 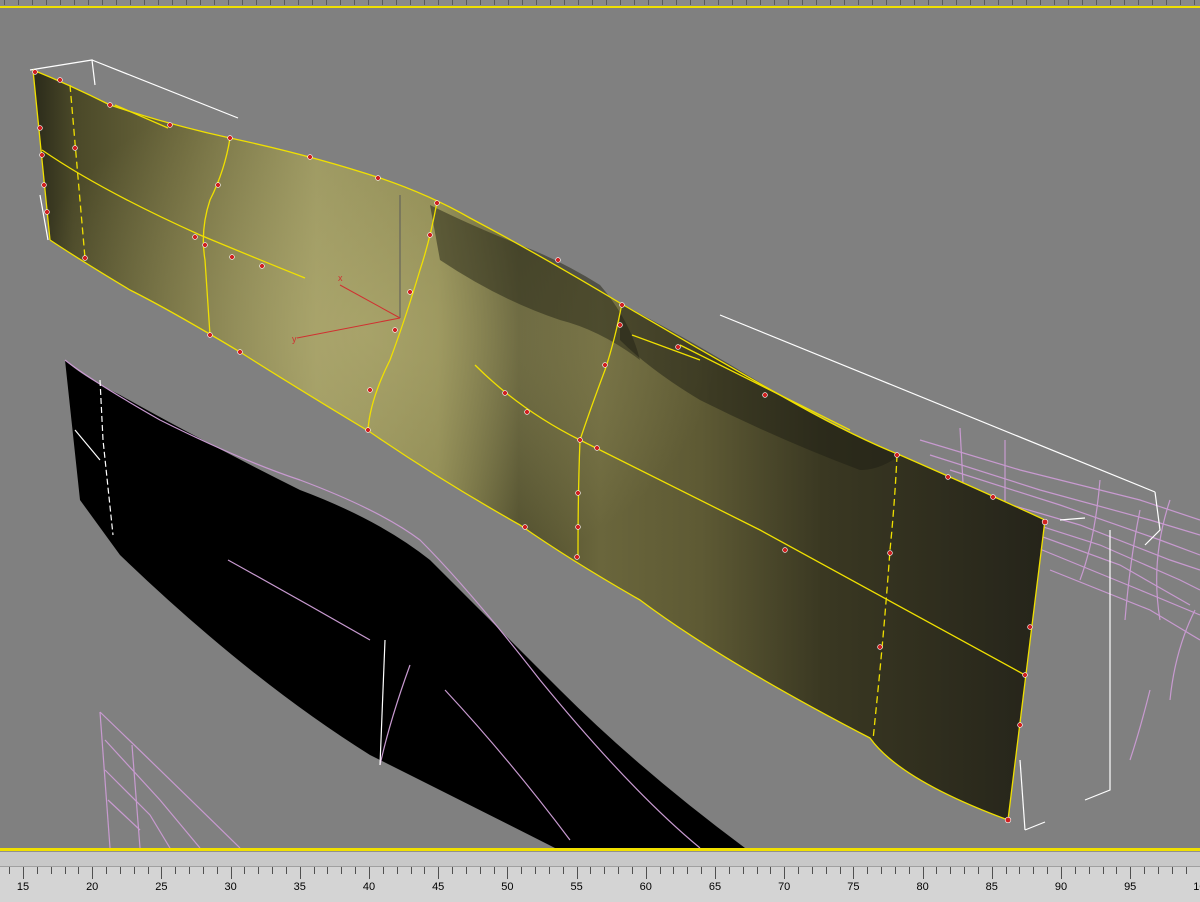 What do you see at coordinates (645, 887) in the screenshot?
I see `ruler-label: 60` at bounding box center [645, 887].